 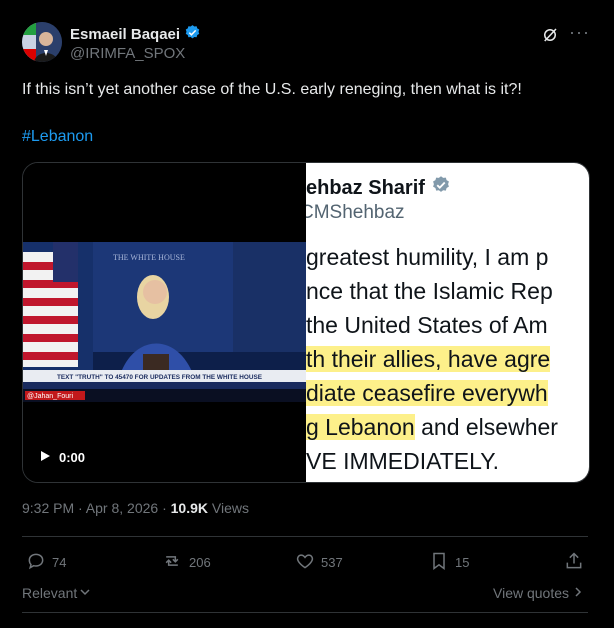 What do you see at coordinates (189, 508) in the screenshot?
I see `views-count: 10.9K` at bounding box center [189, 508].